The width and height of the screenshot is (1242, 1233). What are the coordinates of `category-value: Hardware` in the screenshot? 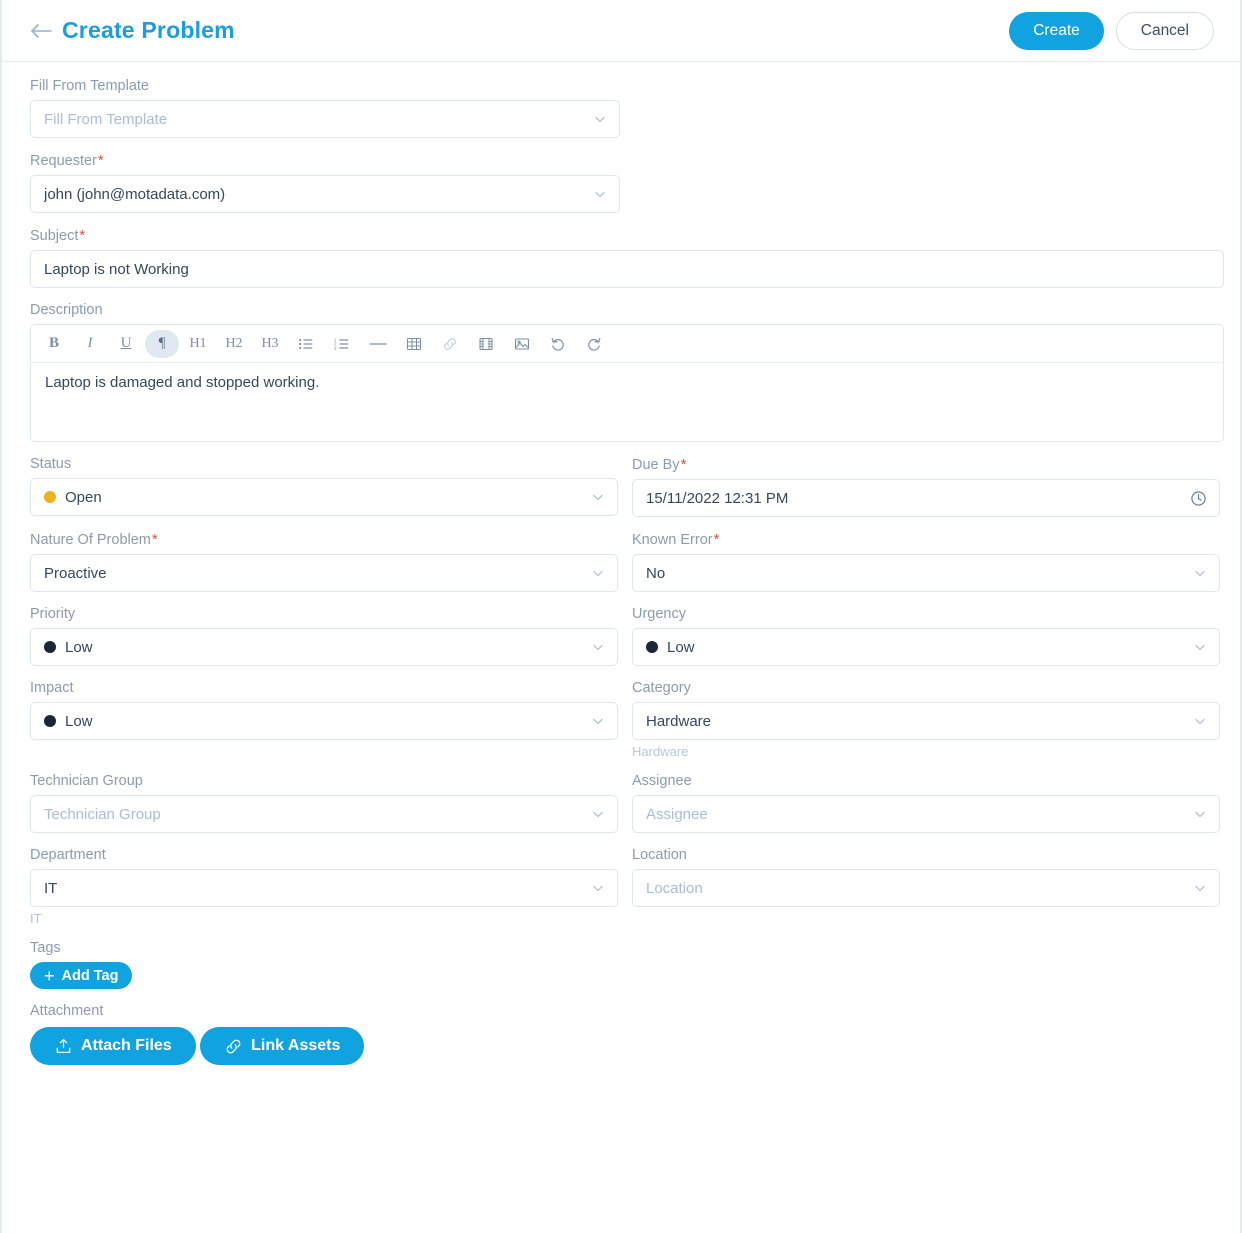 It's located at (679, 721).